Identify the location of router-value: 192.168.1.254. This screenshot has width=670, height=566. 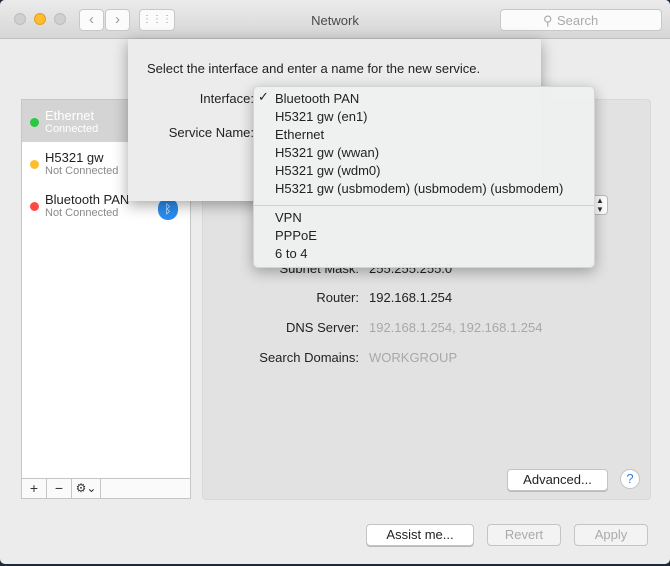
(411, 297).